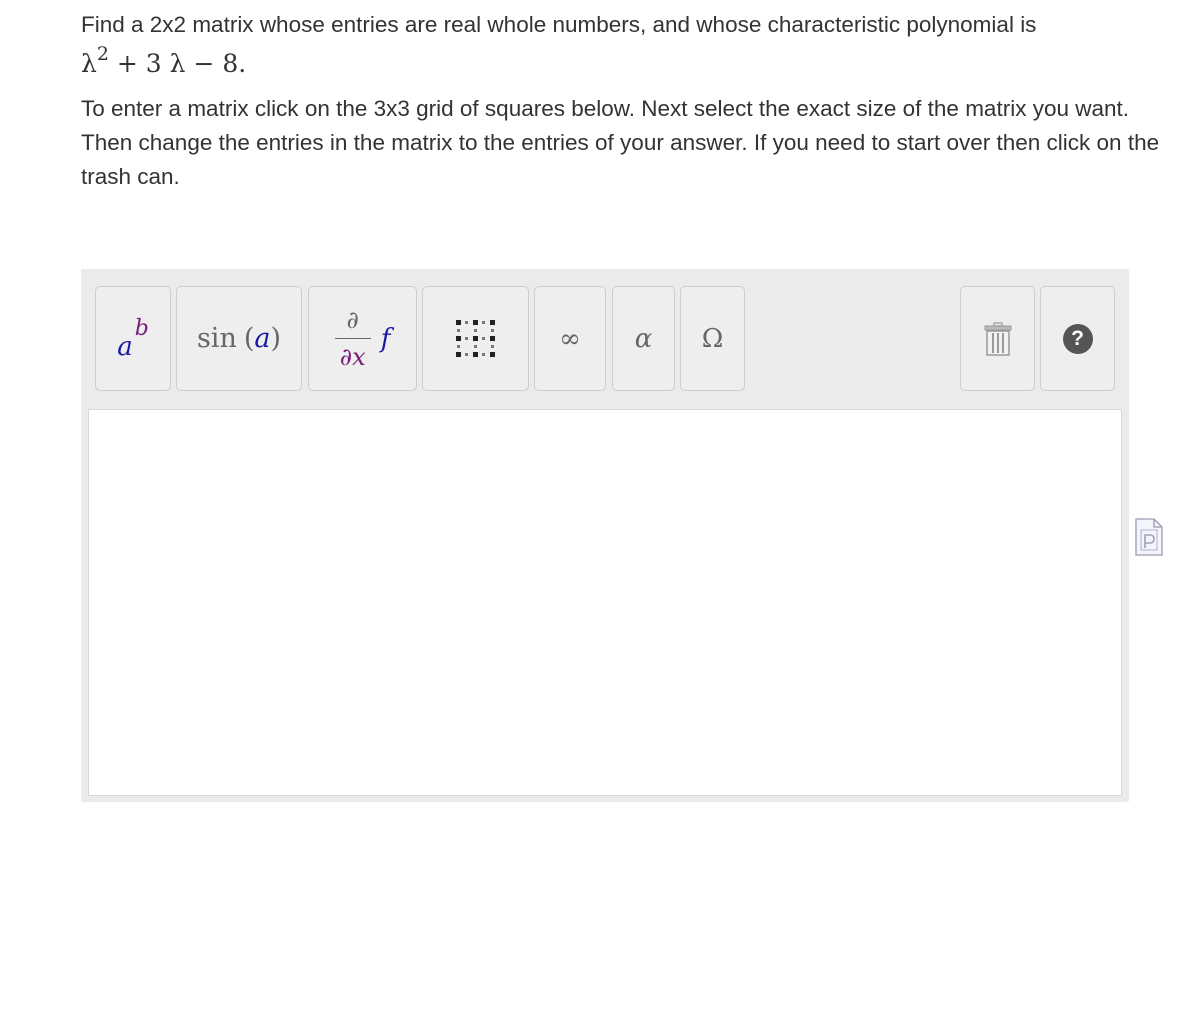 This screenshot has width=1195, height=1010. I want to click on derivative-fraction: ∂ ∂x, so click(352, 338).